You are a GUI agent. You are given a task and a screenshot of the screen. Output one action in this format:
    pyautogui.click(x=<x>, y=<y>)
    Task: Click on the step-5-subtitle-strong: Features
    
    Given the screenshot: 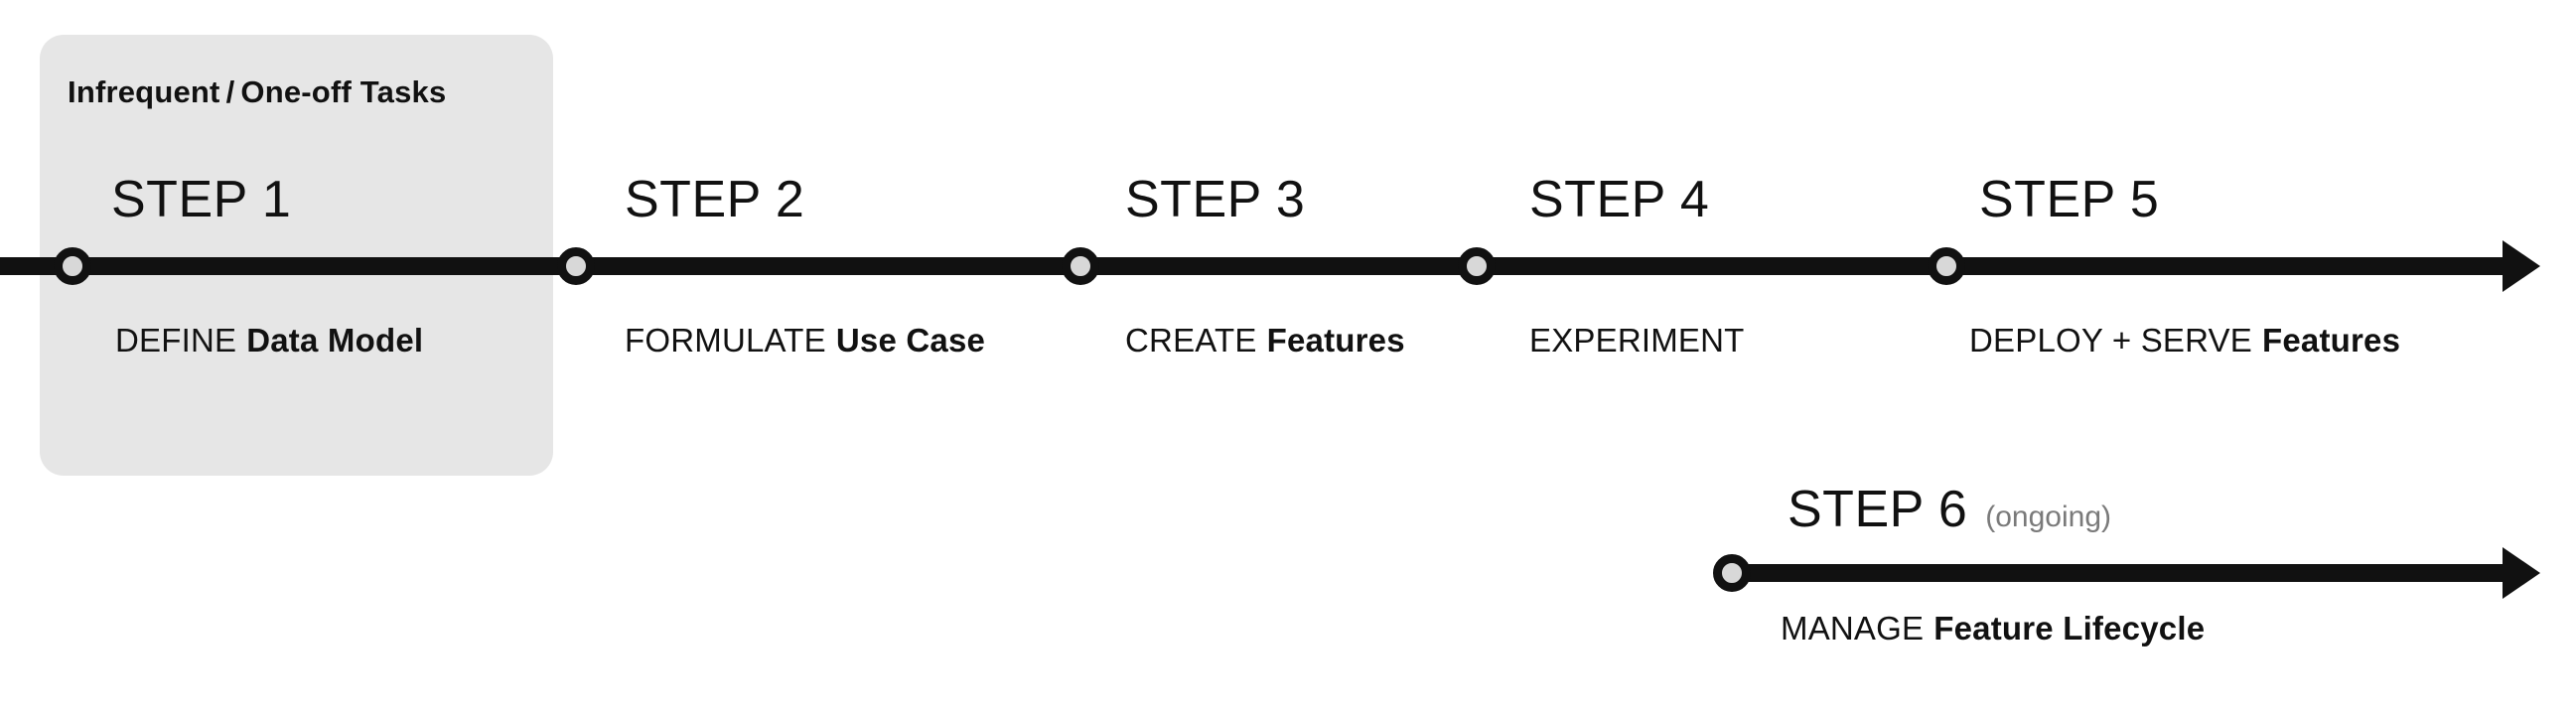 What is the action you would take?
    pyautogui.click(x=2331, y=340)
    